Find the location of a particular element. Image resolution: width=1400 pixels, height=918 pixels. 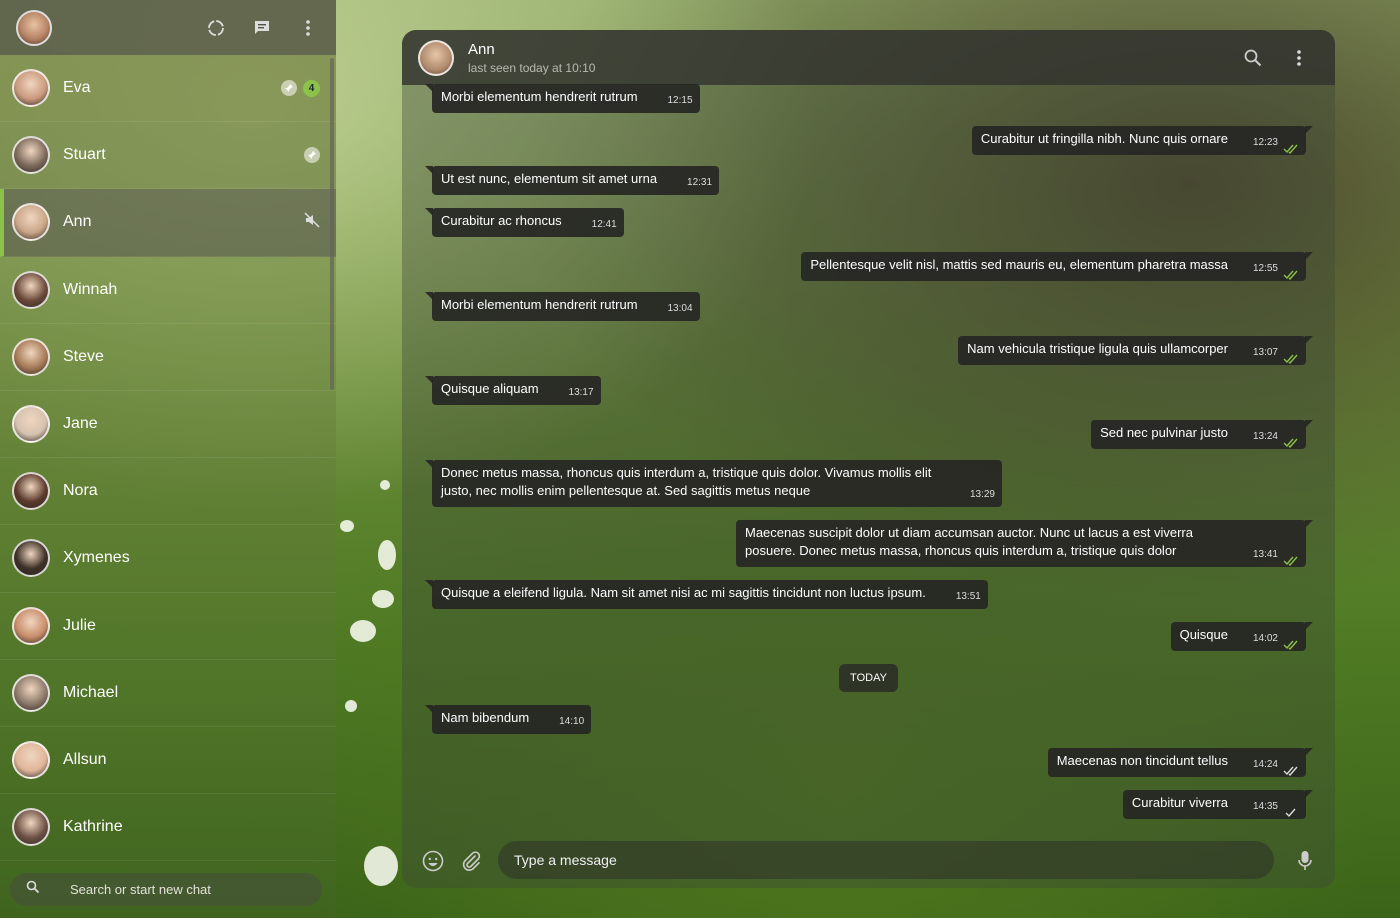

chat-item-allsun: Allsun is located at coordinates (168, 761).